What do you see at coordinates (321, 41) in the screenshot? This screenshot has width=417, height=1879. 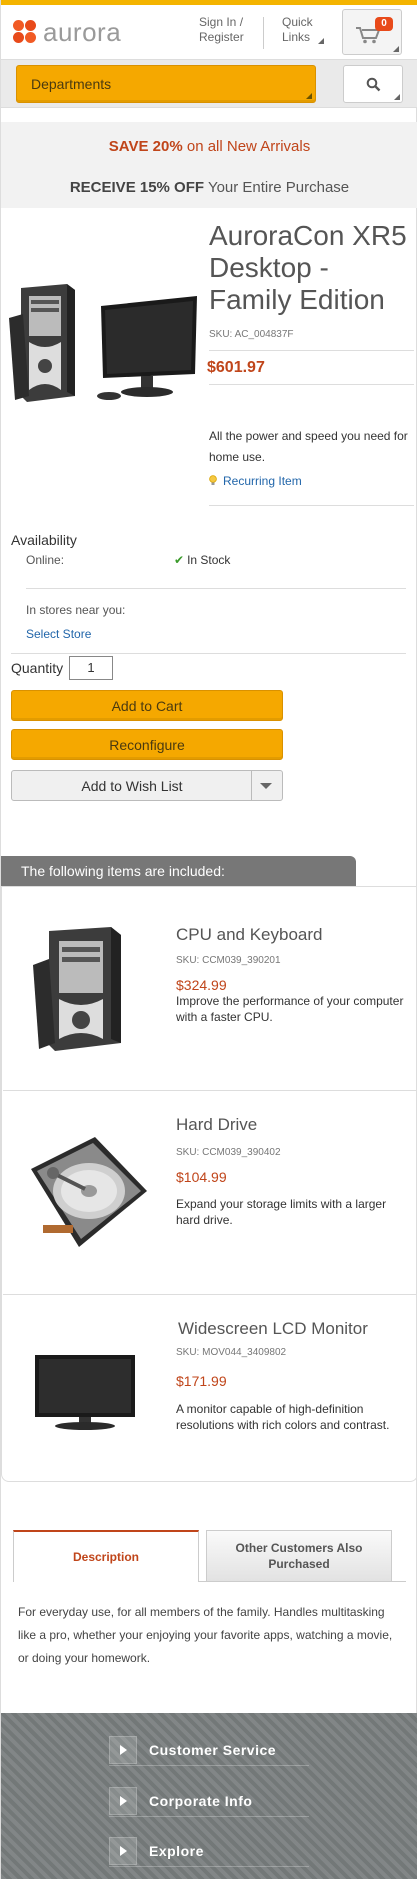 I see `quick-links-corner-icon` at bounding box center [321, 41].